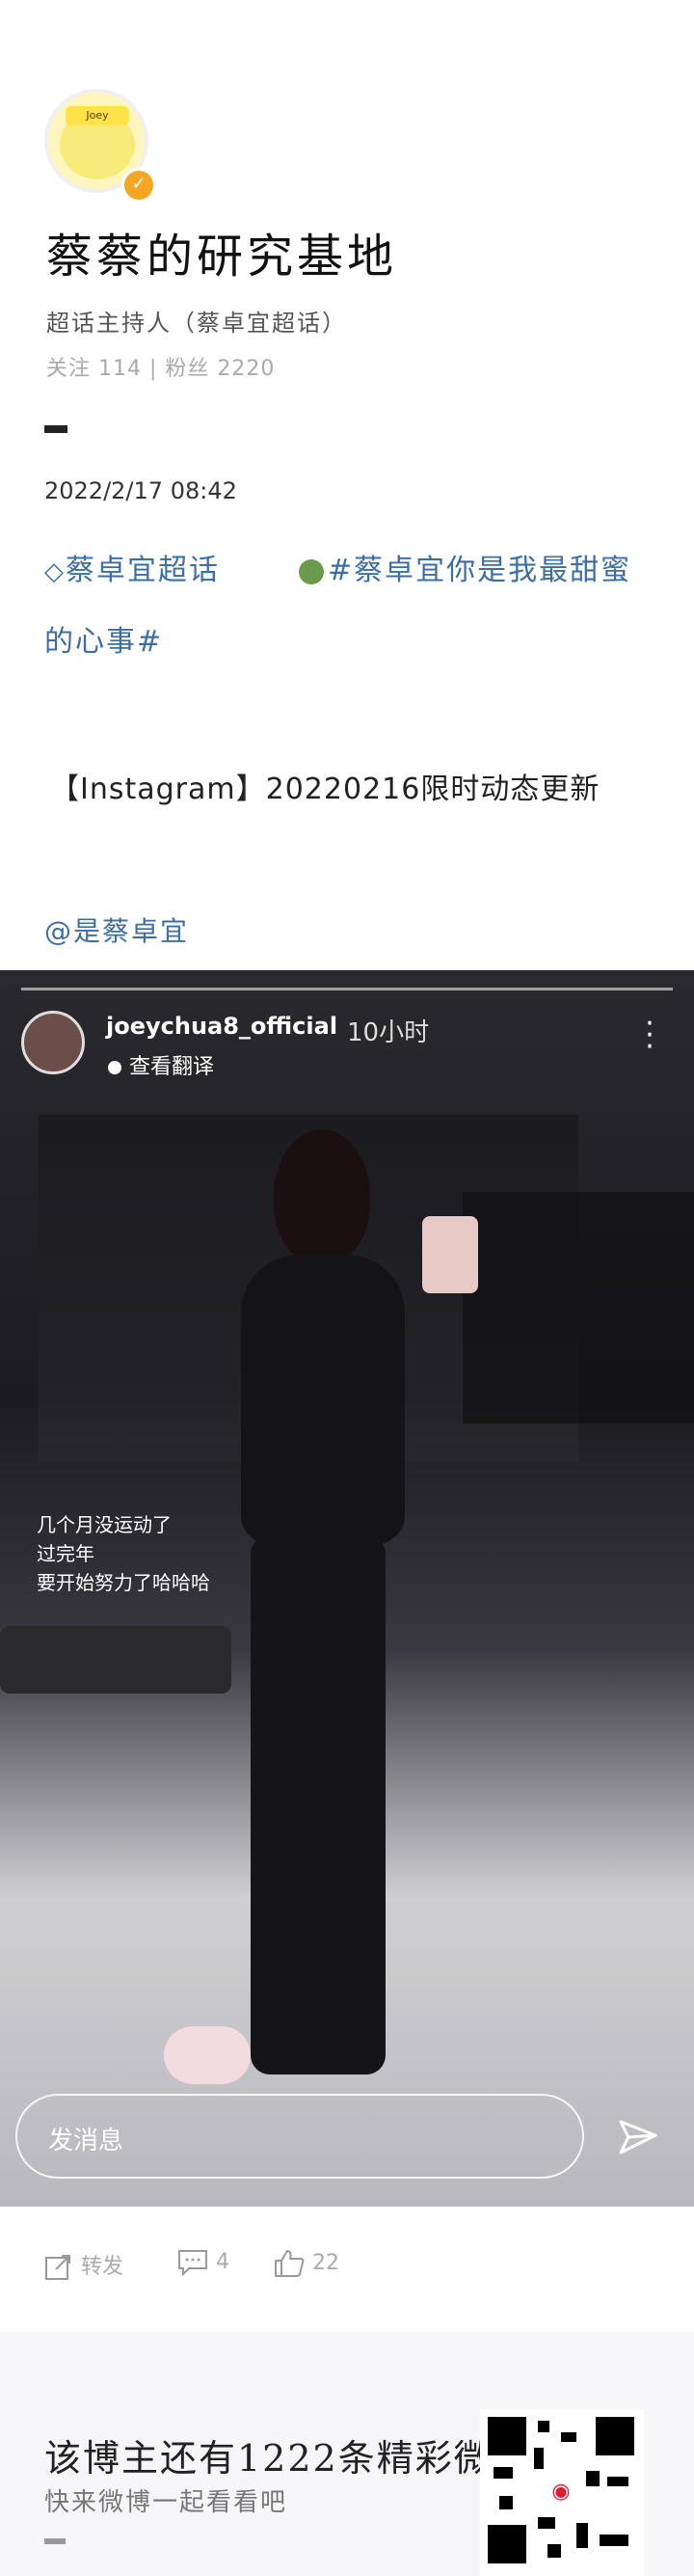 The width and height of the screenshot is (694, 2576). Describe the element at coordinates (55, 571) in the screenshot. I see `diamond-icon: ◇` at that location.